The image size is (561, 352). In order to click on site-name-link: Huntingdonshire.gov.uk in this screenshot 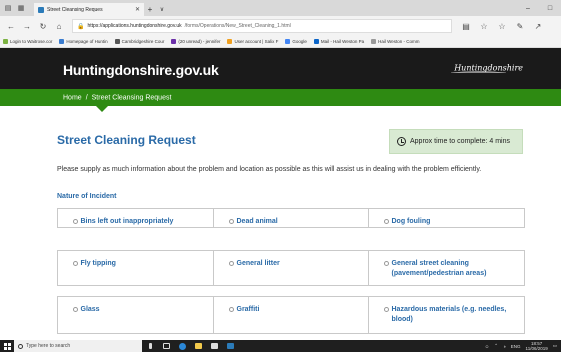, I will do `click(141, 70)`.